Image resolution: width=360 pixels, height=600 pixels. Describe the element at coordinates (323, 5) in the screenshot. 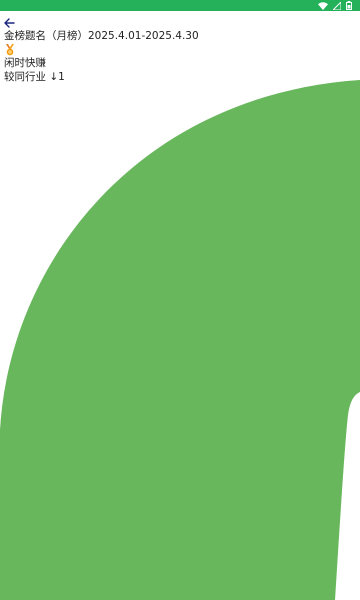

I see `wifi-icon` at that location.